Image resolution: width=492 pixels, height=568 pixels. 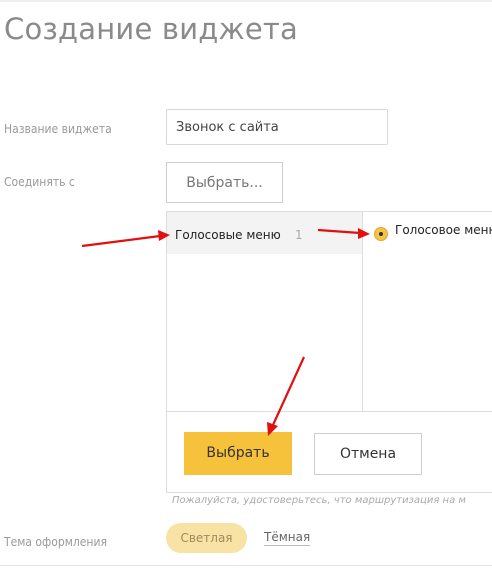 What do you see at coordinates (265, 311) in the screenshot?
I see `category-list: Голосовые меню 1` at bounding box center [265, 311].